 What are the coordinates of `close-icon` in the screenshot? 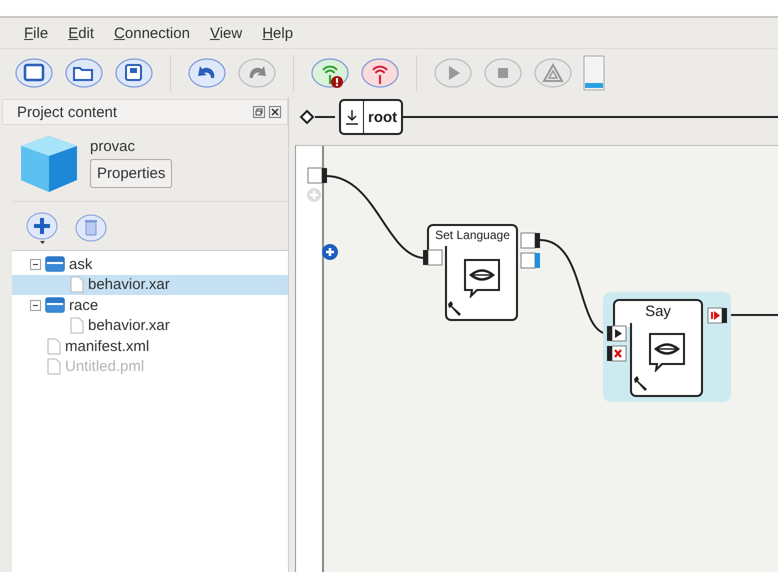 It's located at (275, 112).